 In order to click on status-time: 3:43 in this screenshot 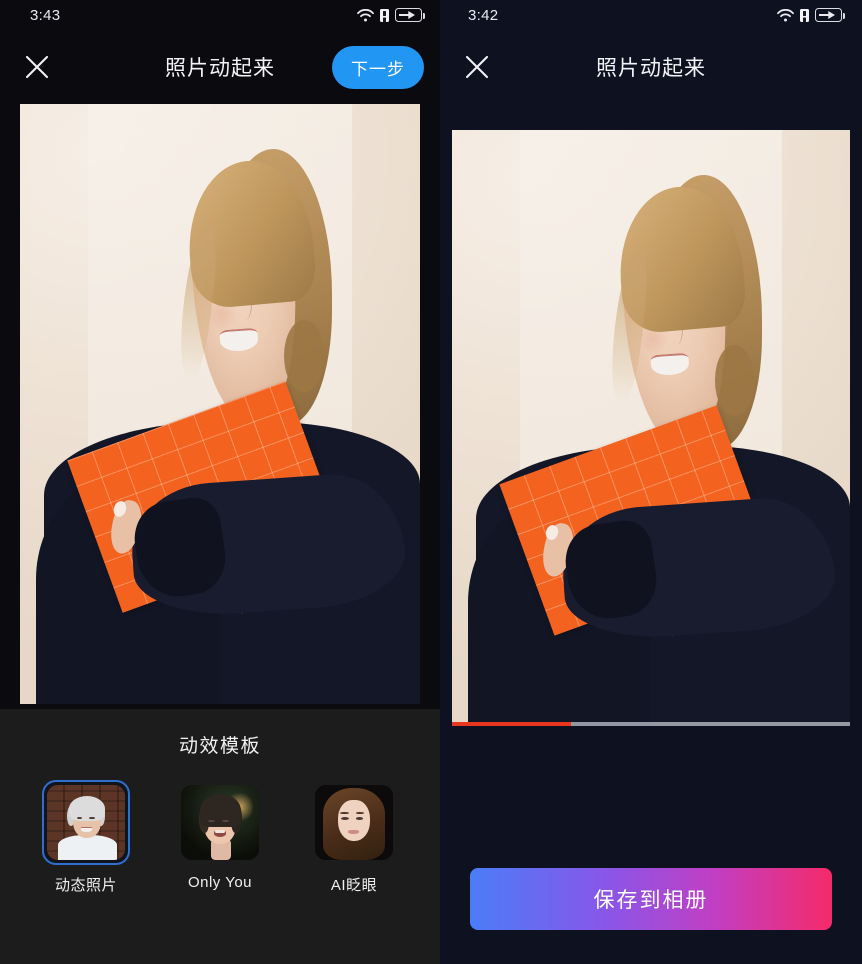, I will do `click(45, 15)`.